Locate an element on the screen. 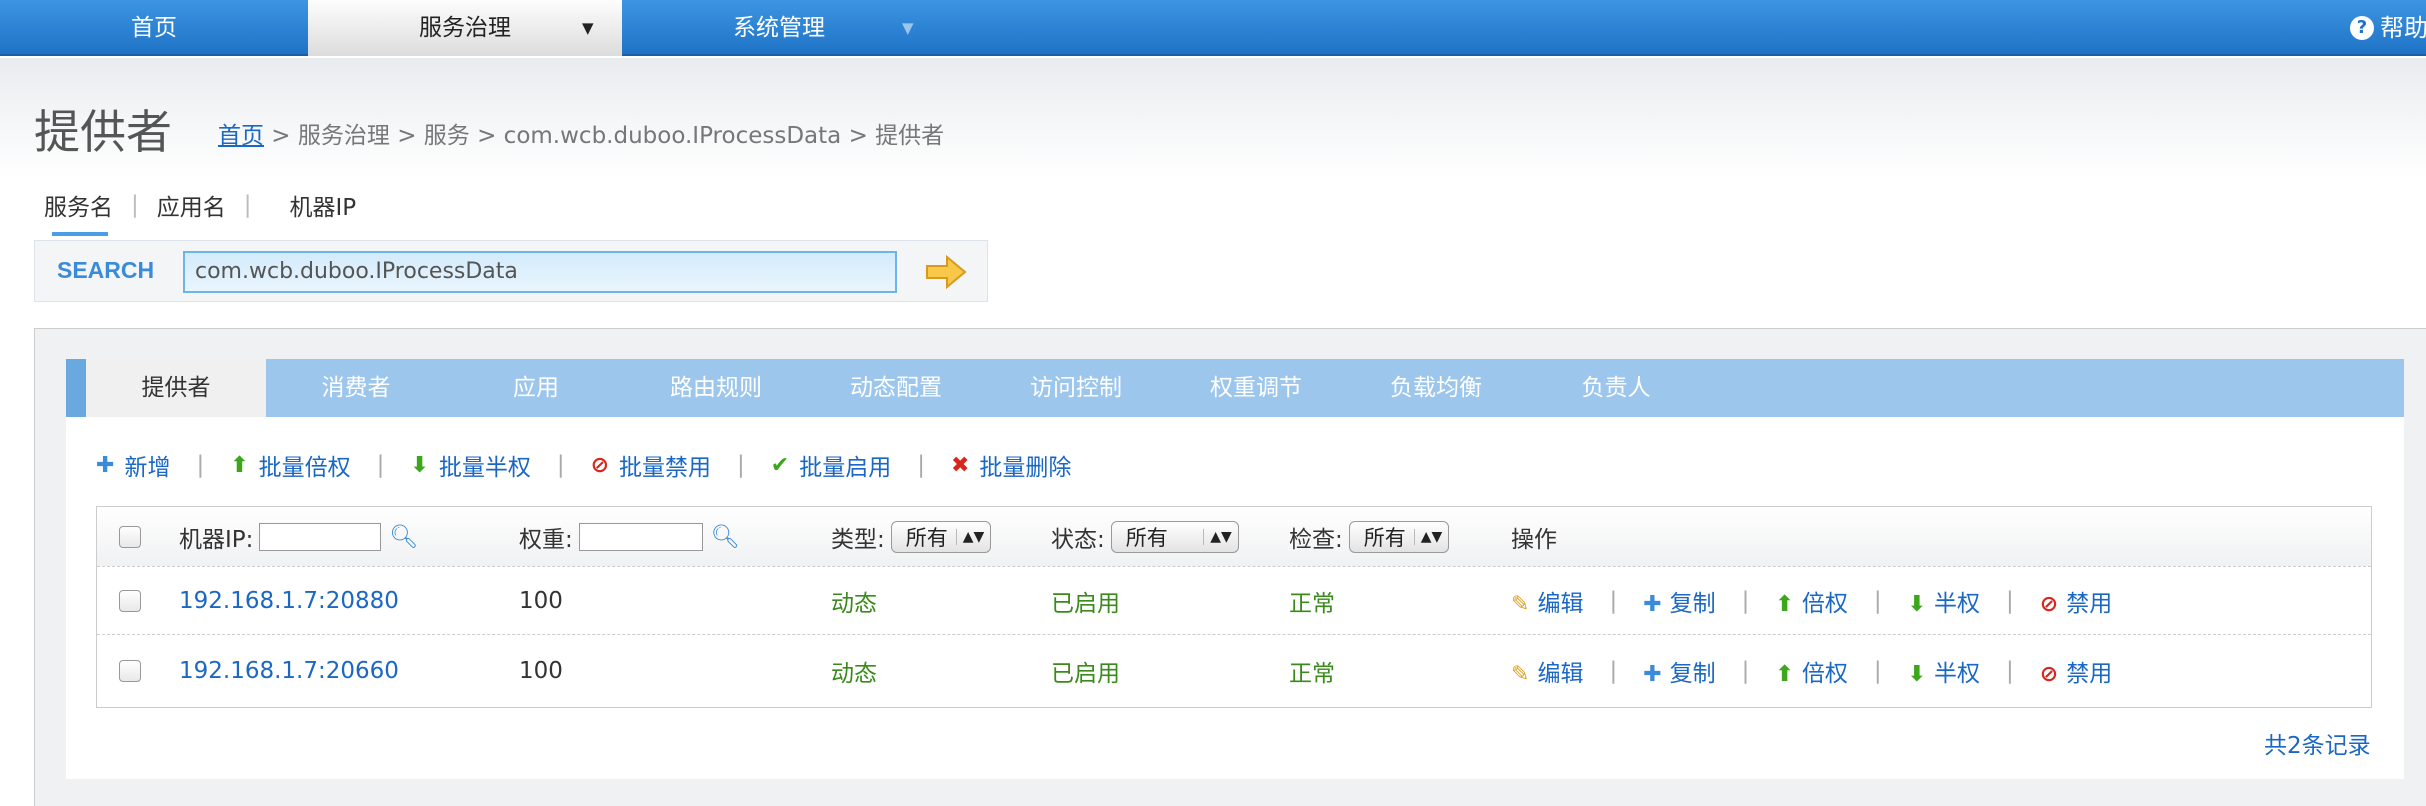 The width and height of the screenshot is (2426, 806). tab-load-balance: 负载均衡 is located at coordinates (1436, 388).